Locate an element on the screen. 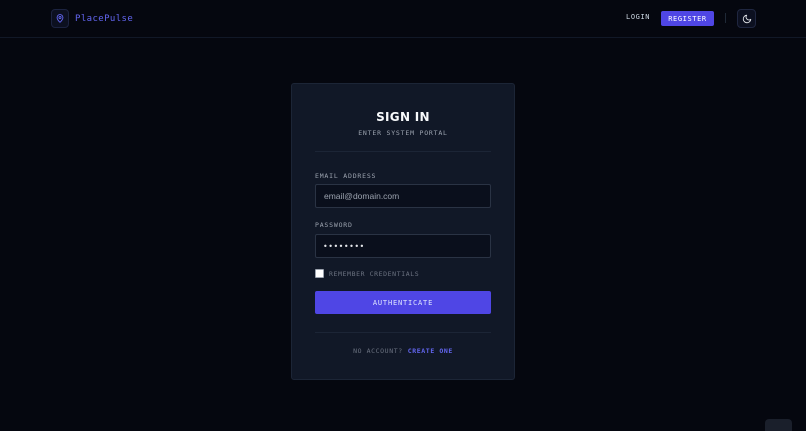  page-subtitle: ENTER SYSTEM PORTAL is located at coordinates (403, 133).